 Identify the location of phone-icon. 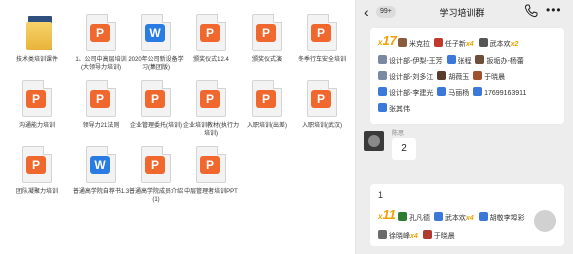
(531, 11).